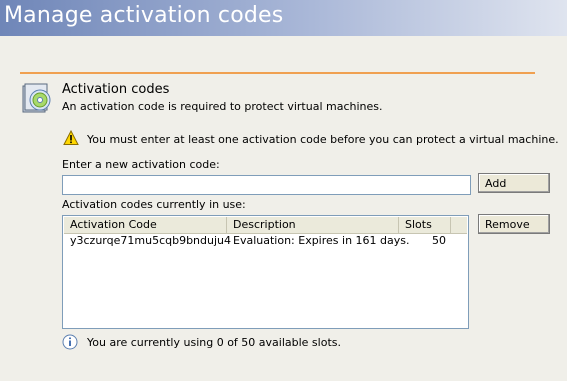  I want to click on column-slots: Slots, so click(425, 225).